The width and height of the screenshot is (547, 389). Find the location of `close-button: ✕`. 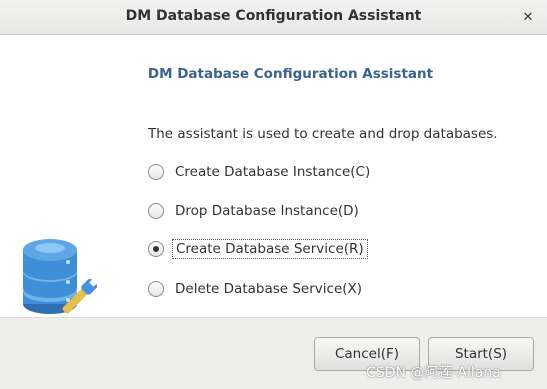

close-button: ✕ is located at coordinates (528, 18).